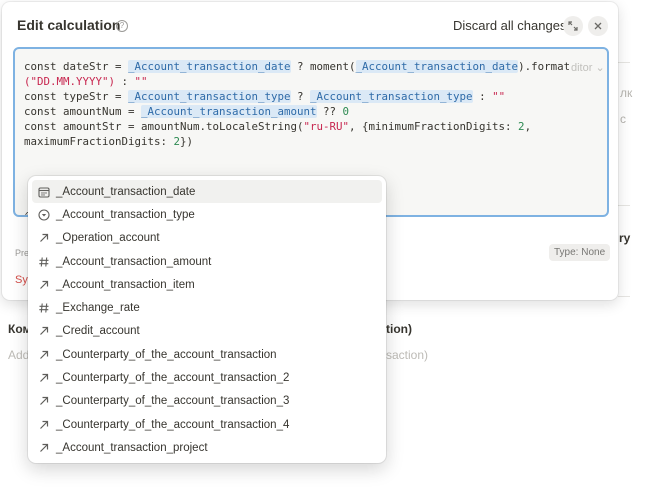 This screenshot has height=500, width=666. I want to click on preview-label: Pre, so click(22, 253).